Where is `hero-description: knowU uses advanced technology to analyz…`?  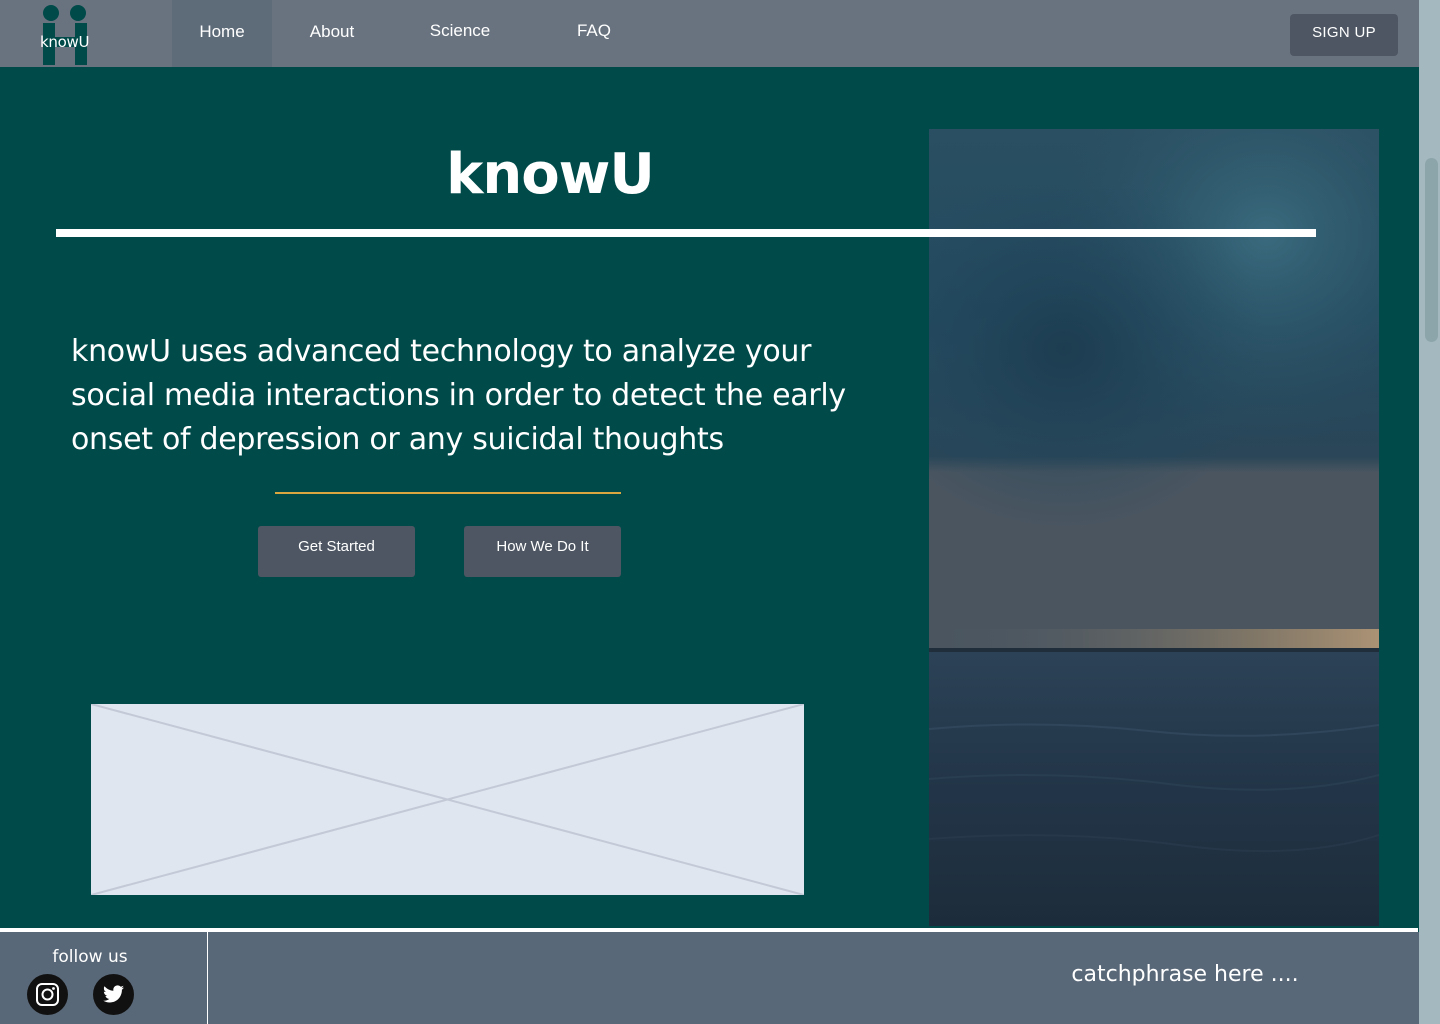 hero-description: knowU uses advanced technology to analyz… is located at coordinates (458, 395).